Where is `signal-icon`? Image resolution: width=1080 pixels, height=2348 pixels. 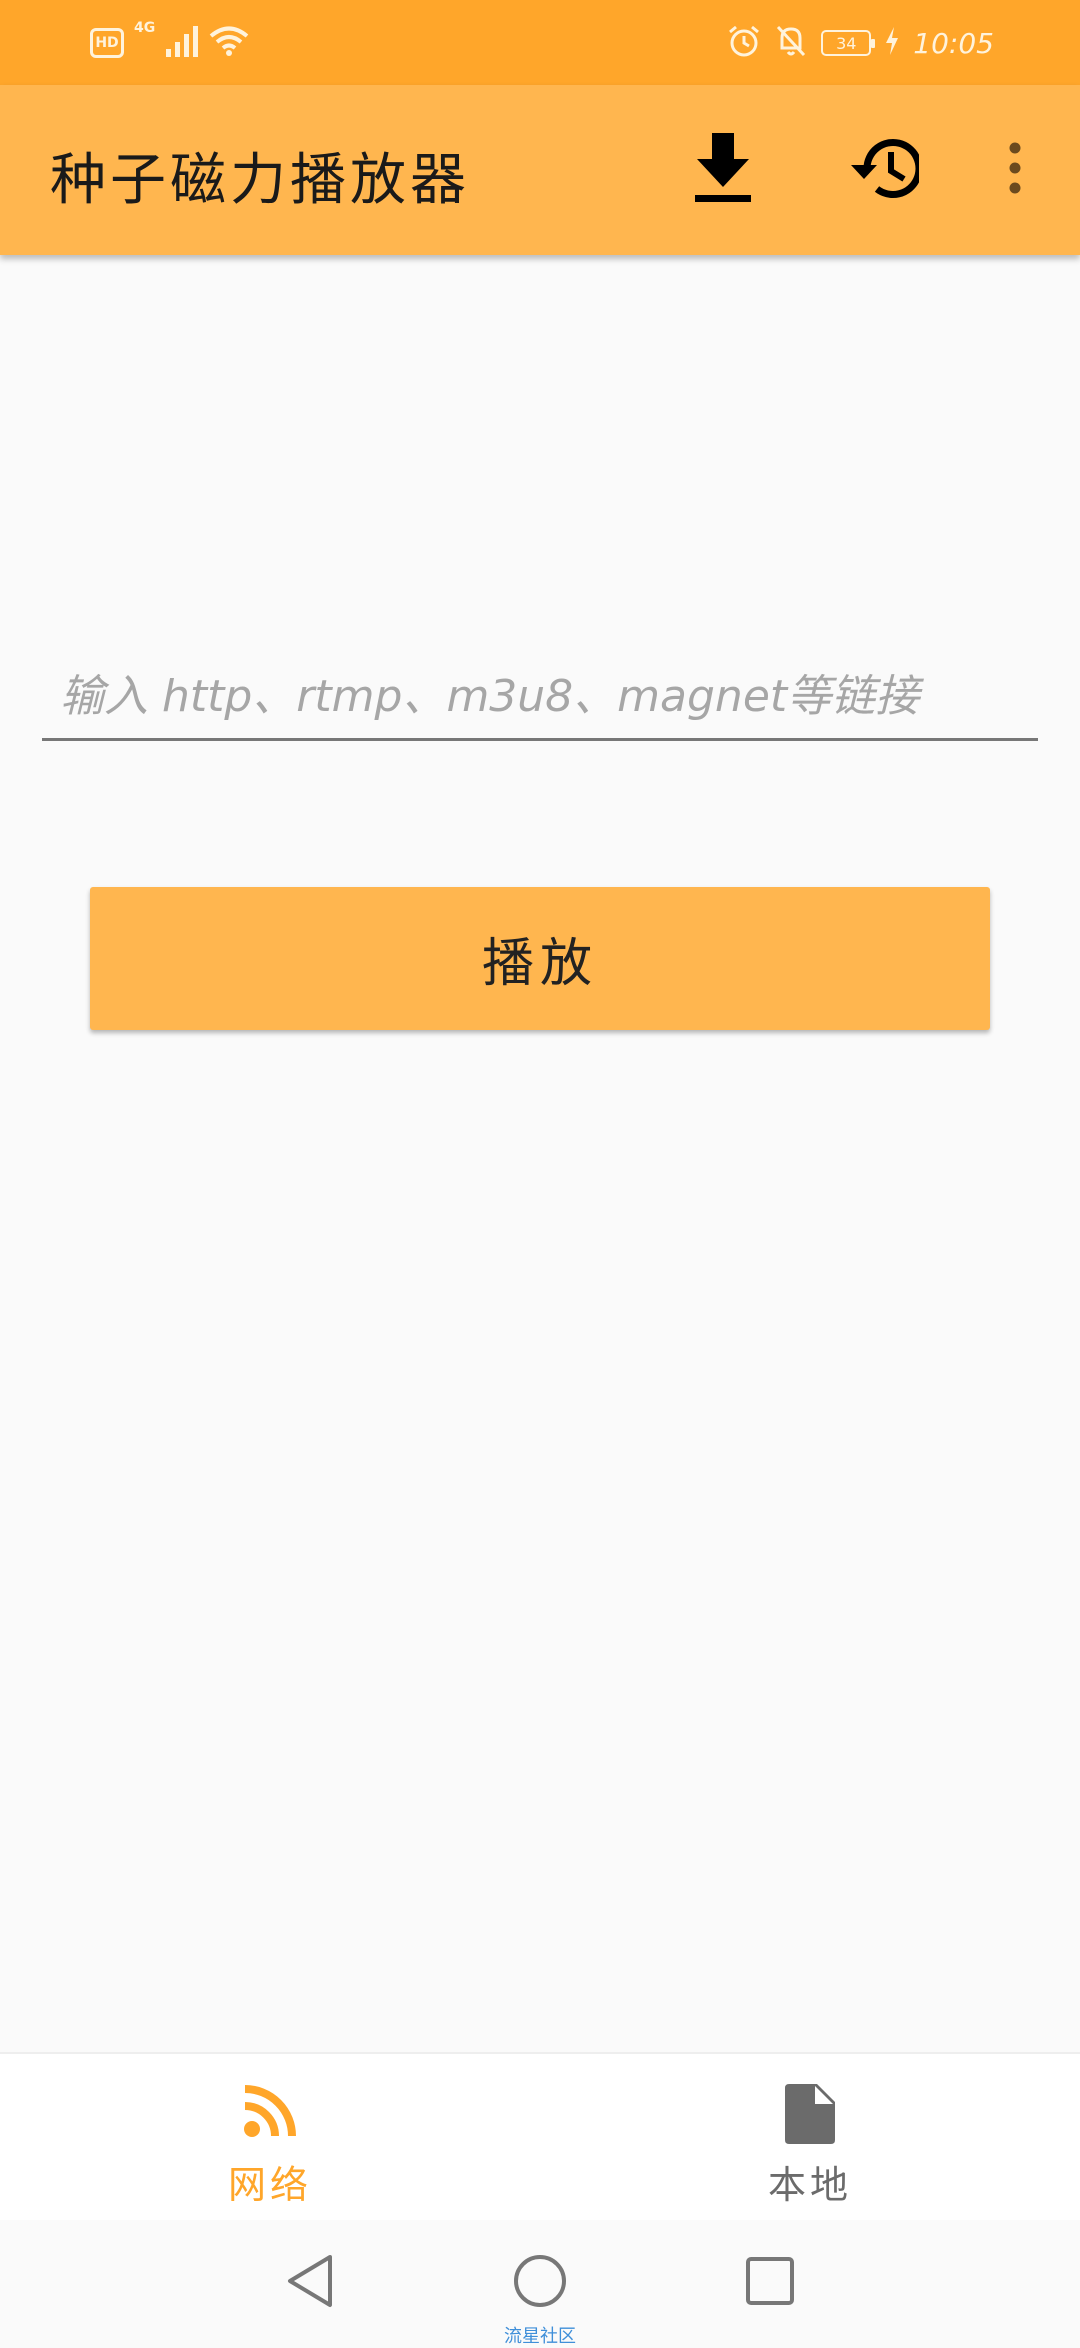 signal-icon is located at coordinates (182, 43).